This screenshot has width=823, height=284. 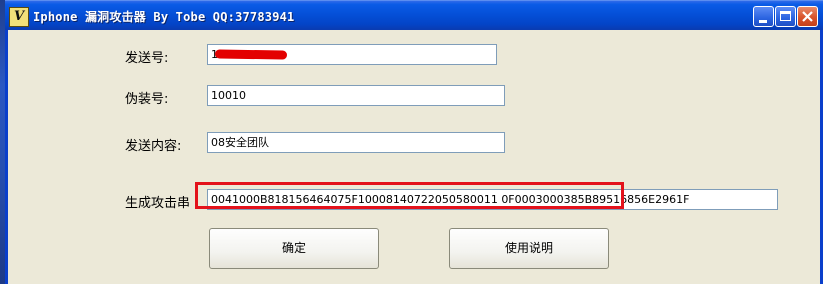 What do you see at coordinates (356, 95) in the screenshot?
I see `disguise-field: 10010` at bounding box center [356, 95].